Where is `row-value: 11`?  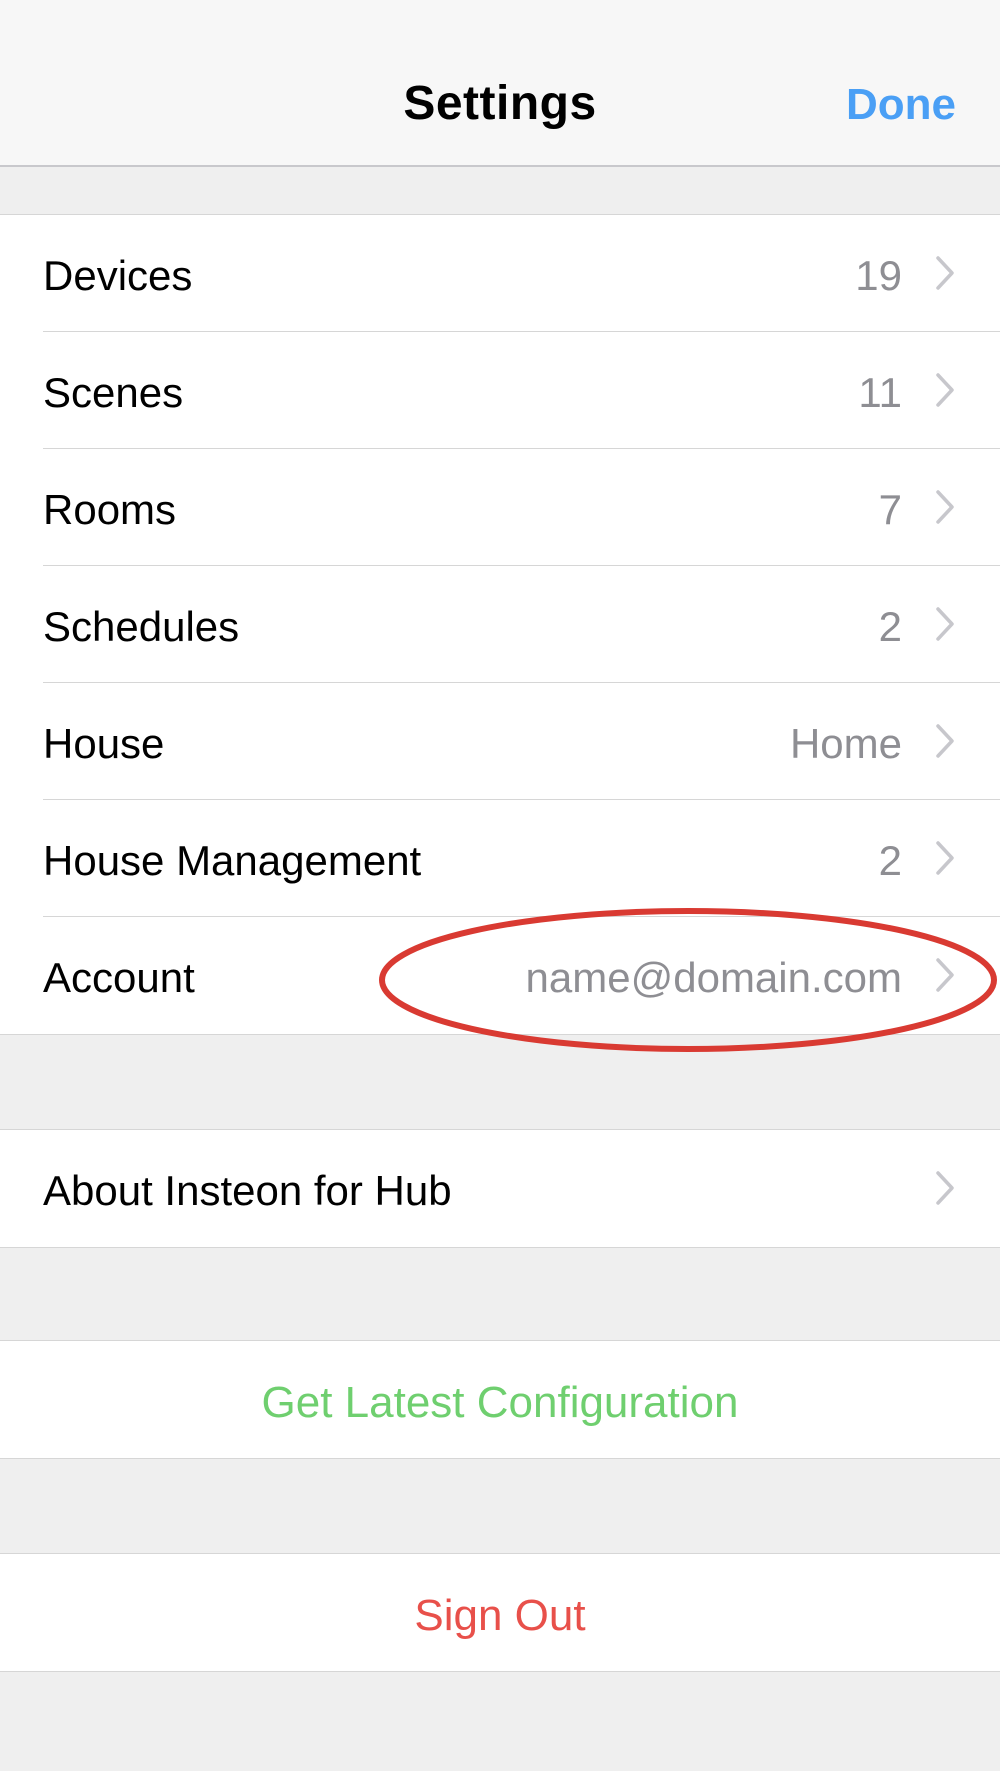
row-value: 11 is located at coordinates (880, 392).